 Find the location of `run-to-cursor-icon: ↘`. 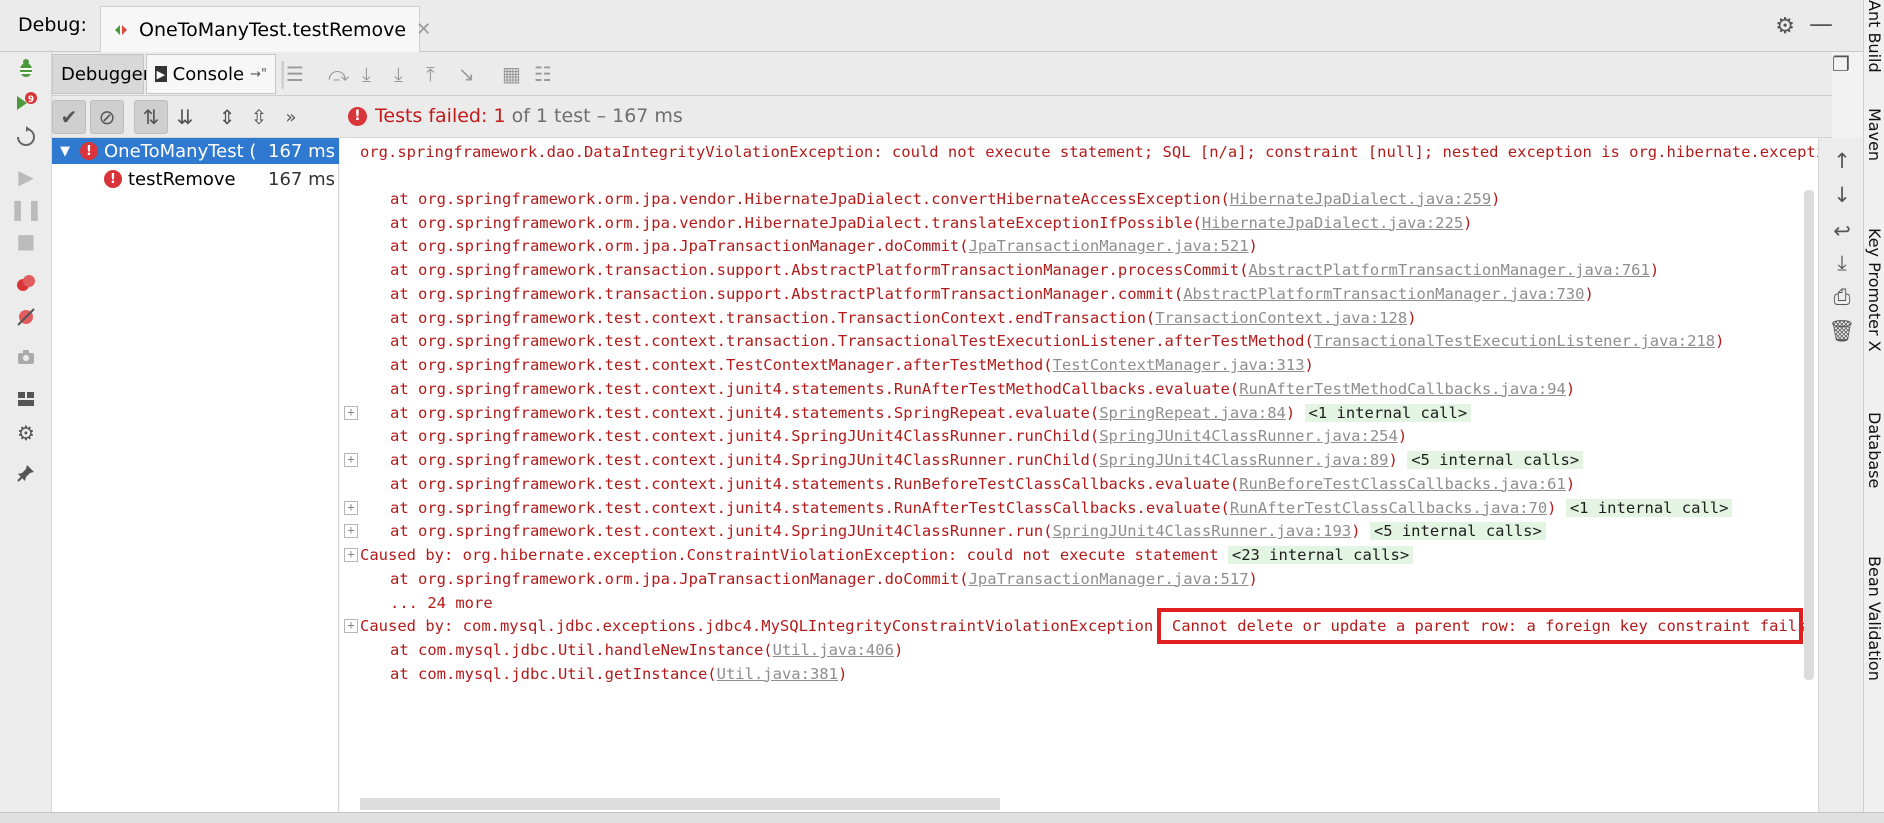

run-to-cursor-icon: ↘ is located at coordinates (466, 74).